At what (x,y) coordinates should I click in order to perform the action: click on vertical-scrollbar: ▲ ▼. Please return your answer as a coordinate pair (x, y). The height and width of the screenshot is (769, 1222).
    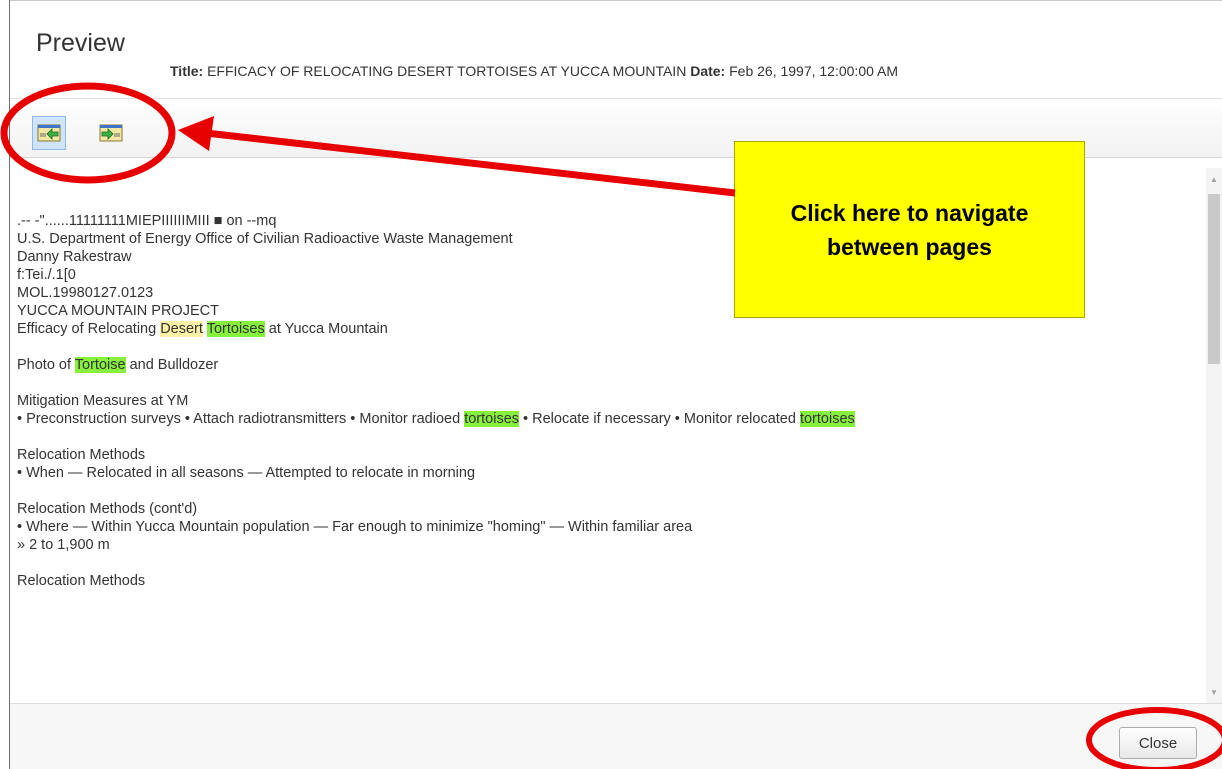
    Looking at the image, I should click on (1214, 435).